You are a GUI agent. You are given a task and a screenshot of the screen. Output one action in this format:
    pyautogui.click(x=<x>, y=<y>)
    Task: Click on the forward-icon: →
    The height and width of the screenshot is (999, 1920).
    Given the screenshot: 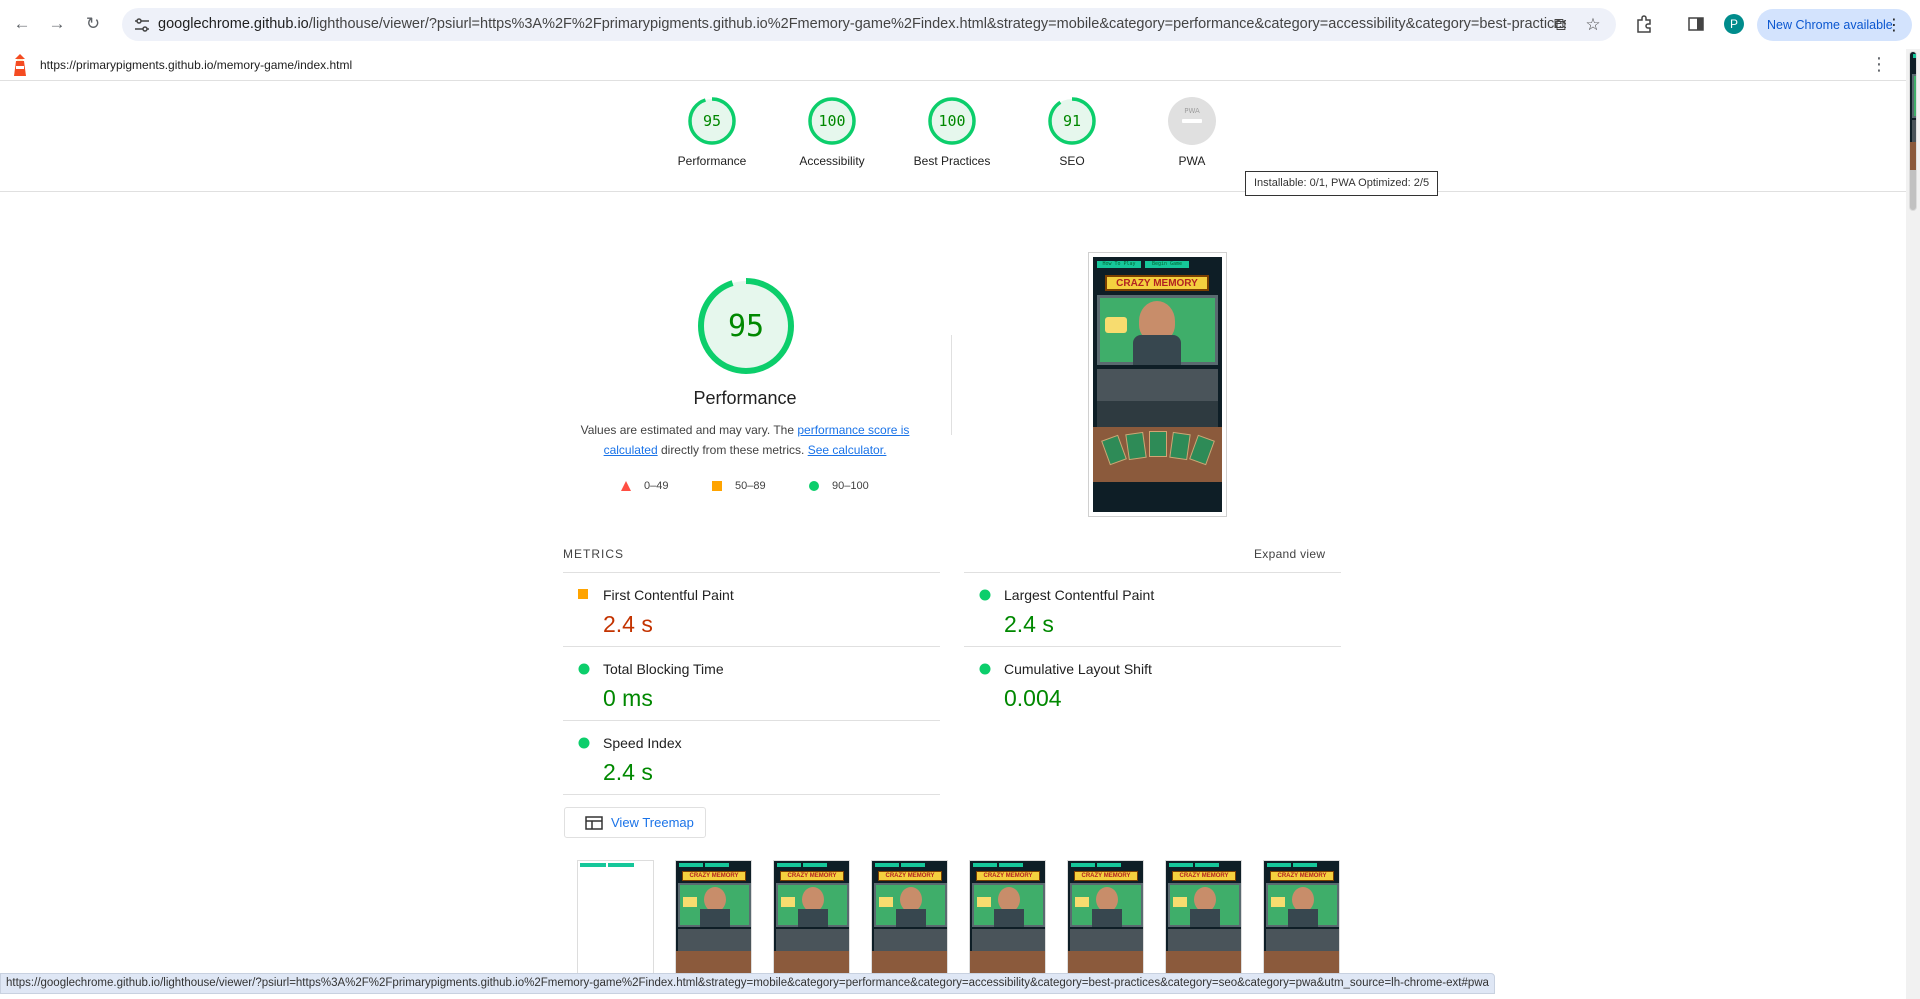 What is the action you would take?
    pyautogui.click(x=57, y=24)
    